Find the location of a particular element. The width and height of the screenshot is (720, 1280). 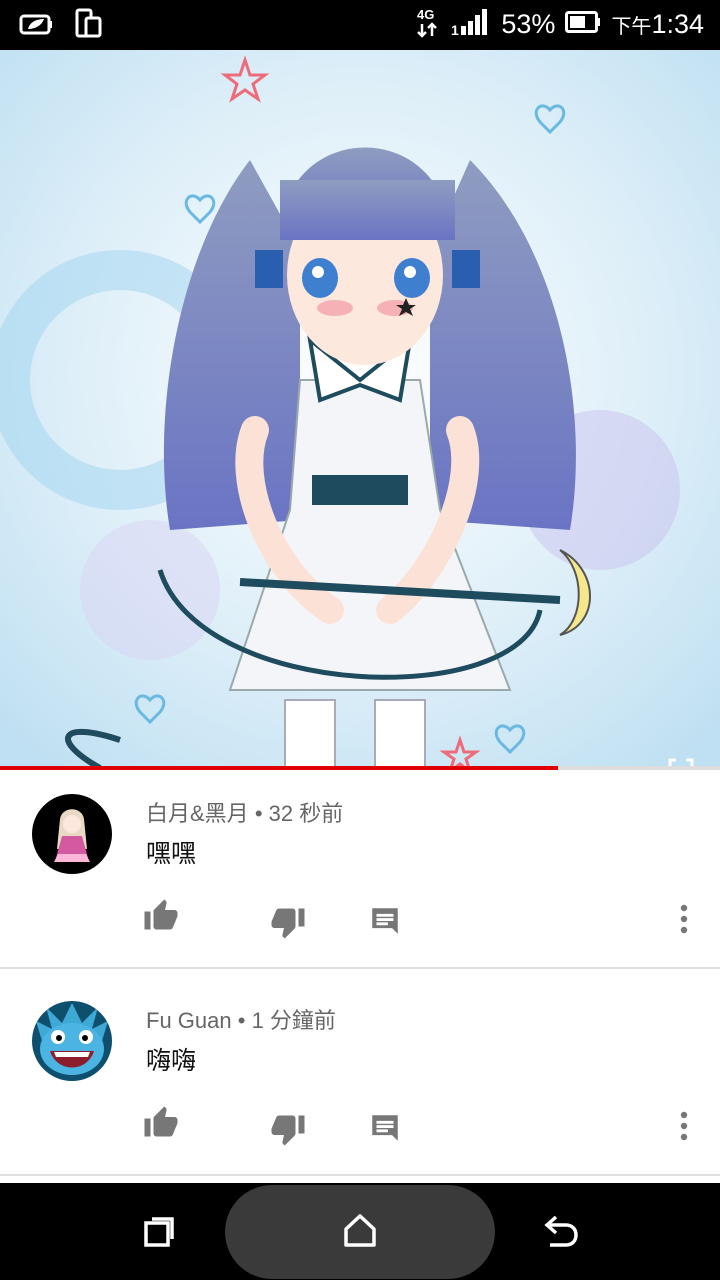

comment-meta: Fu Guan • 1 分鐘前 is located at coordinates (241, 1019).